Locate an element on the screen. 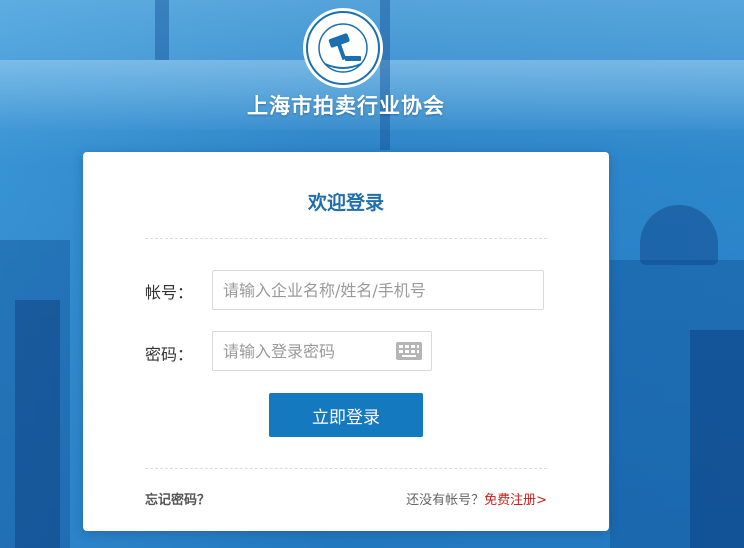  register-prompt: 还没有帐号？免费注册> is located at coordinates (476, 498).